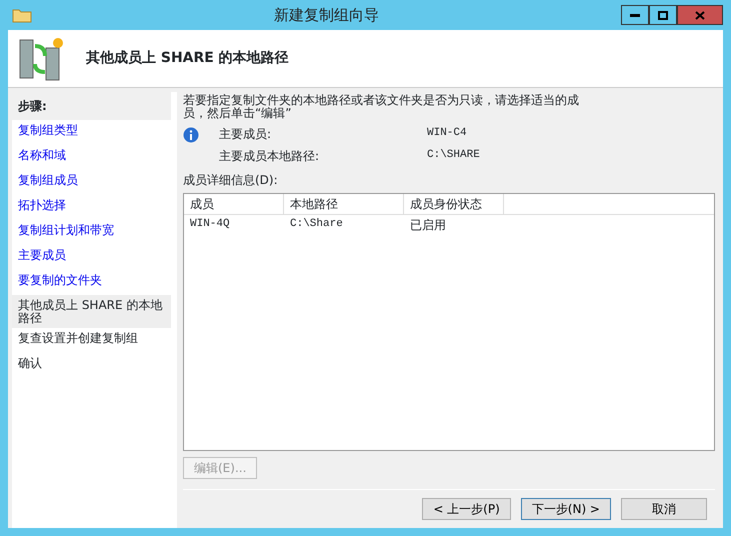 This screenshot has width=731, height=536. I want to click on wizard-step: 复查设置并创建复制组, so click(91, 341).